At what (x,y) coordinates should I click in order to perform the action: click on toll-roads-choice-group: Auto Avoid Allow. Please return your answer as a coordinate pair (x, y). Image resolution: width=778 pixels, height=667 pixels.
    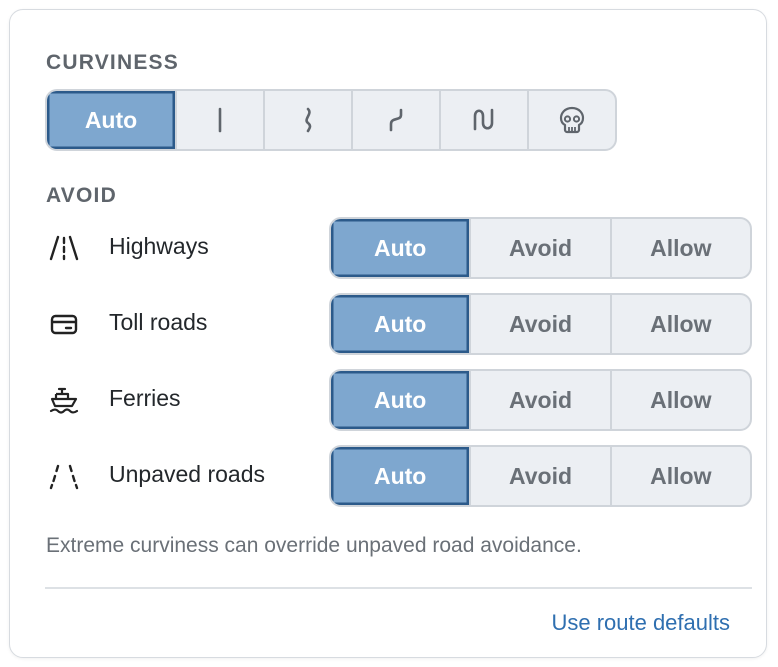
    Looking at the image, I should click on (540, 324).